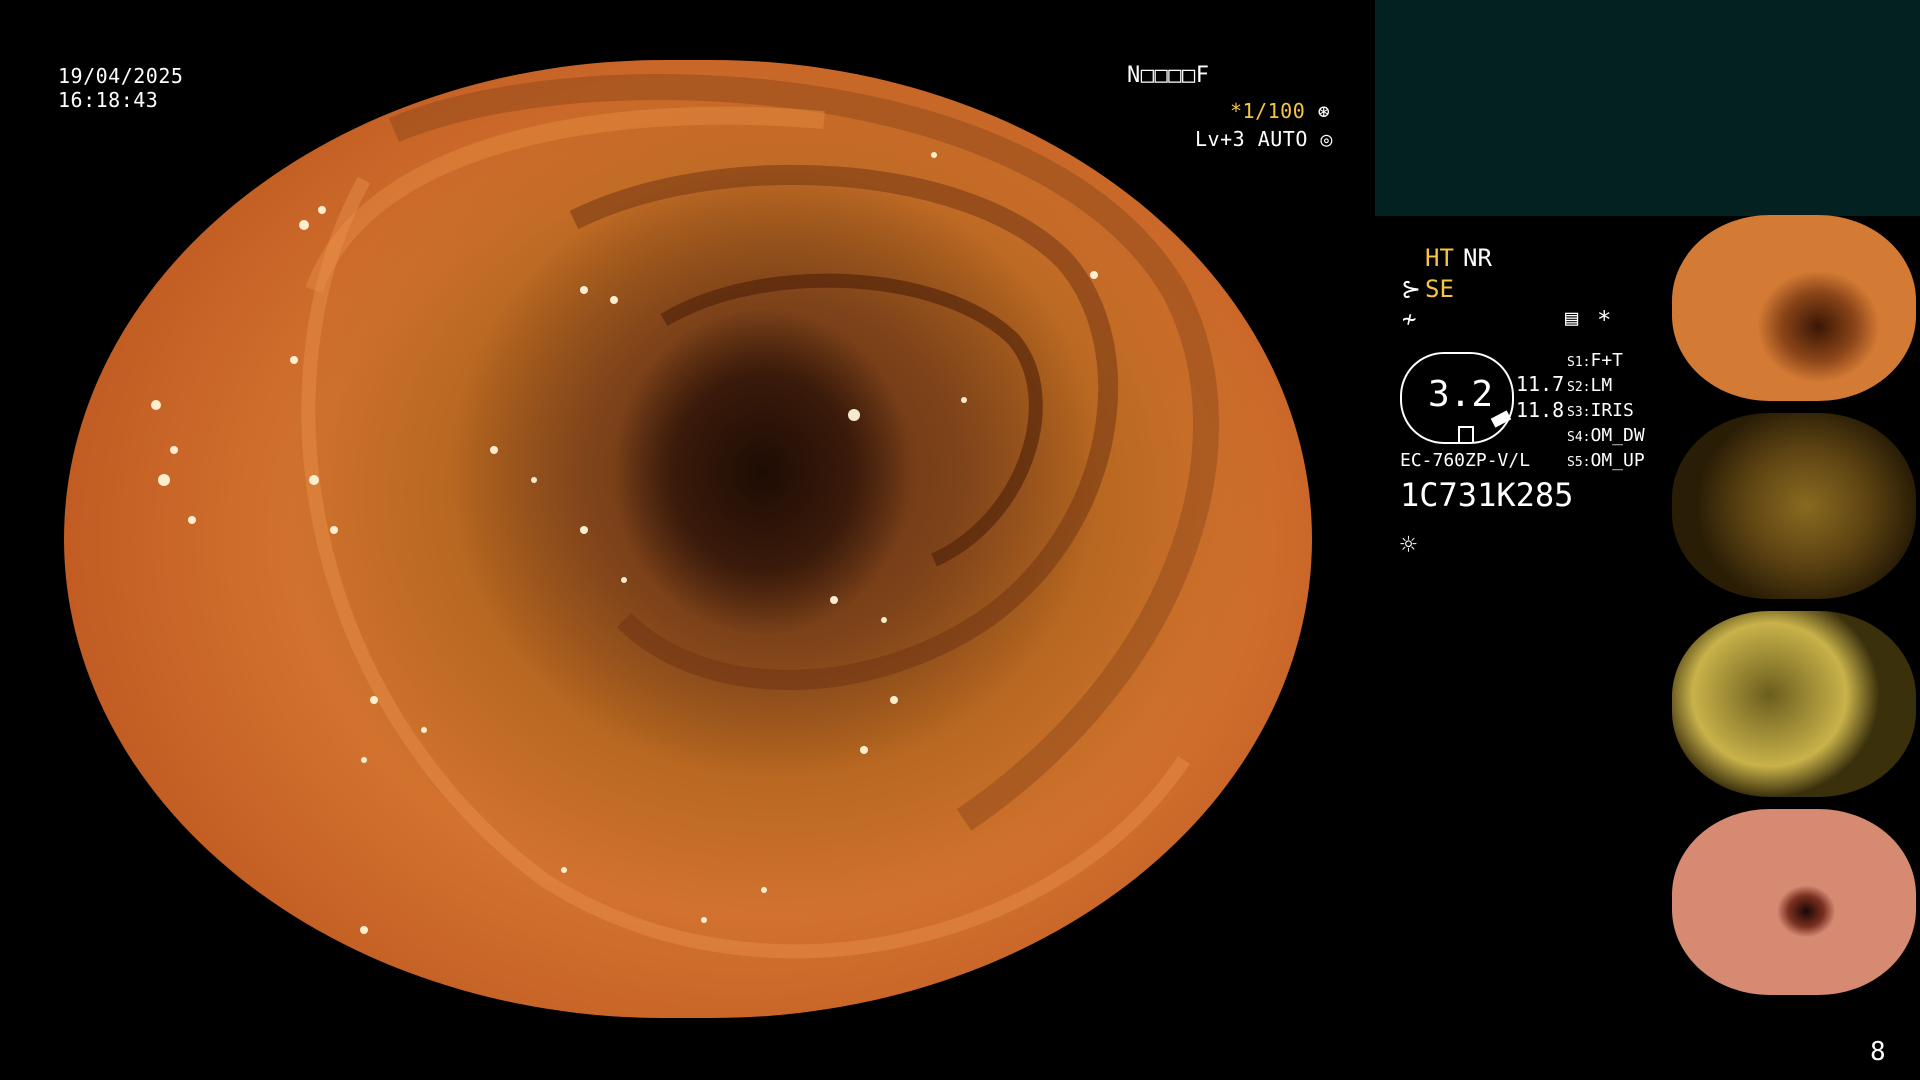 The image size is (1920, 1080). I want to click on value-a: 11.7, so click(1540, 384).